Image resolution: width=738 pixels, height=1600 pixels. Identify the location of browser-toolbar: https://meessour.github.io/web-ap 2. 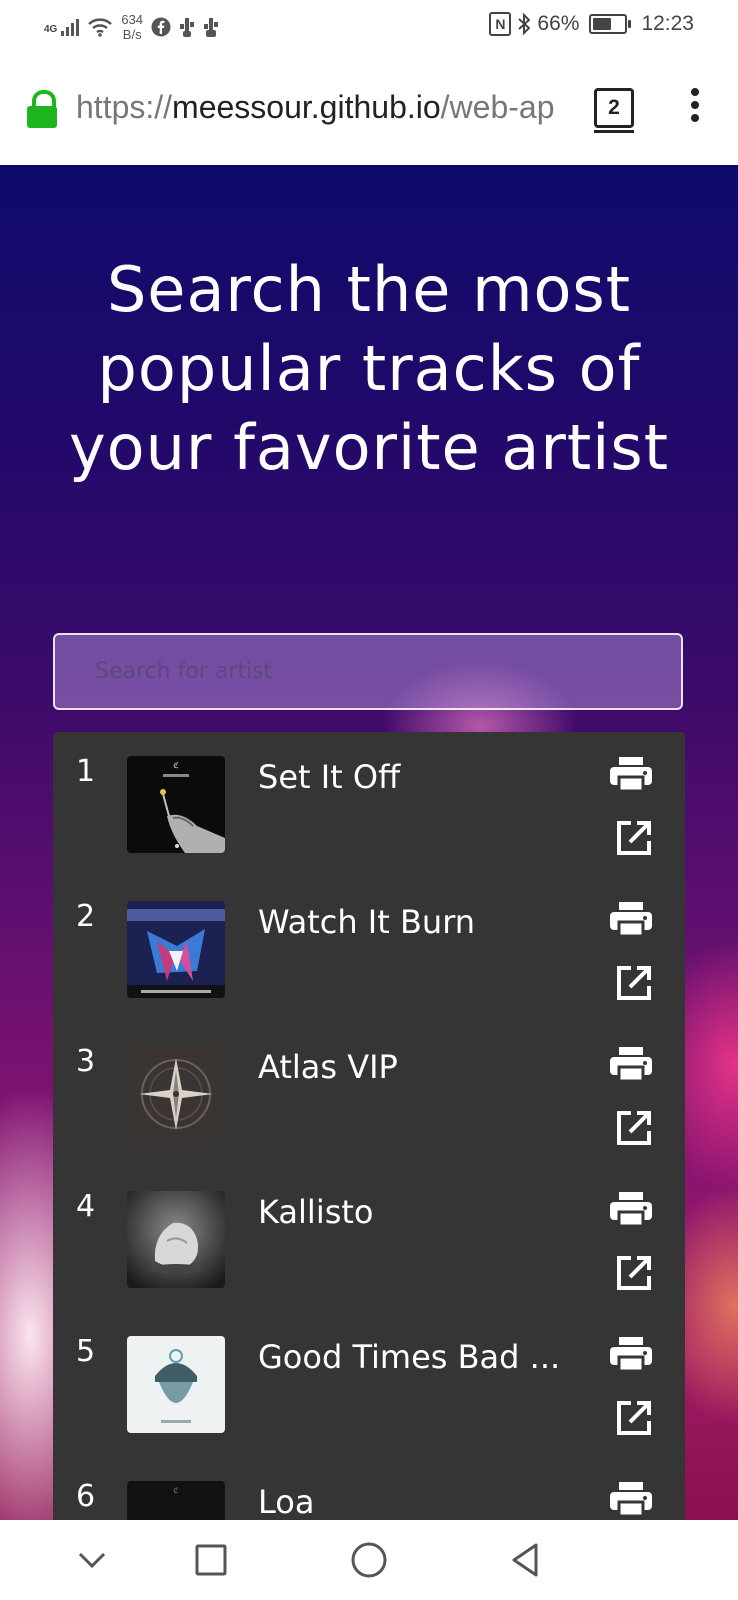
(369, 108).